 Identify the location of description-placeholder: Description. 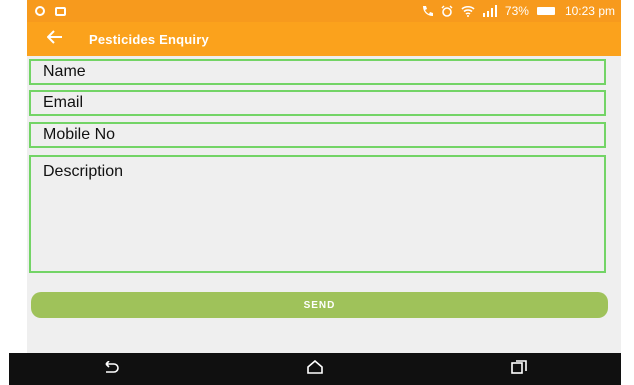
(83, 171).